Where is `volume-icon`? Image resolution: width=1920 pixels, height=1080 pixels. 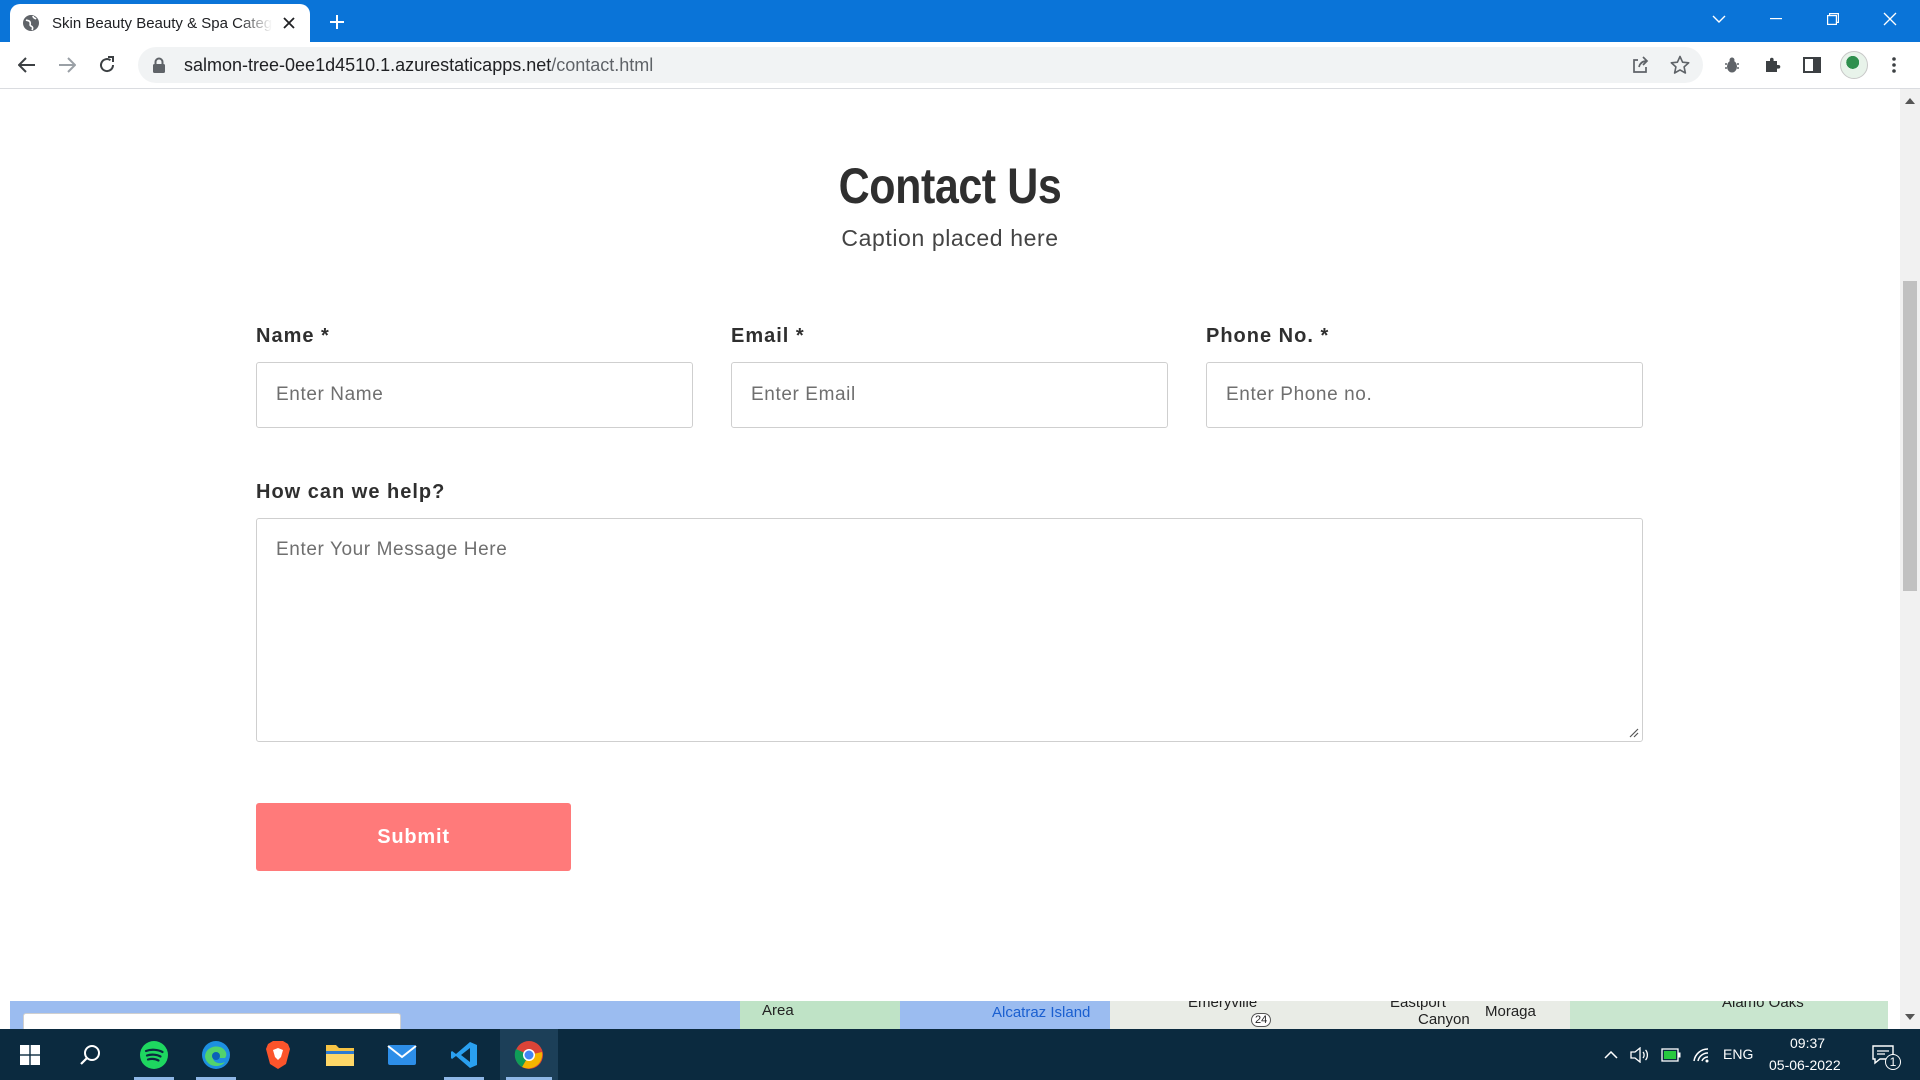 volume-icon is located at coordinates (1640, 1055).